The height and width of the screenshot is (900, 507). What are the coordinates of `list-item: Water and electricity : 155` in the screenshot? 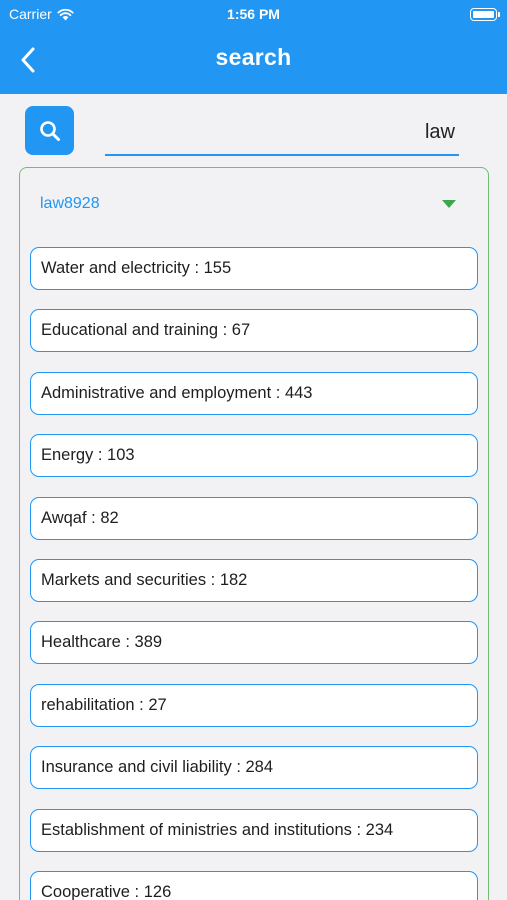 It's located at (254, 268).